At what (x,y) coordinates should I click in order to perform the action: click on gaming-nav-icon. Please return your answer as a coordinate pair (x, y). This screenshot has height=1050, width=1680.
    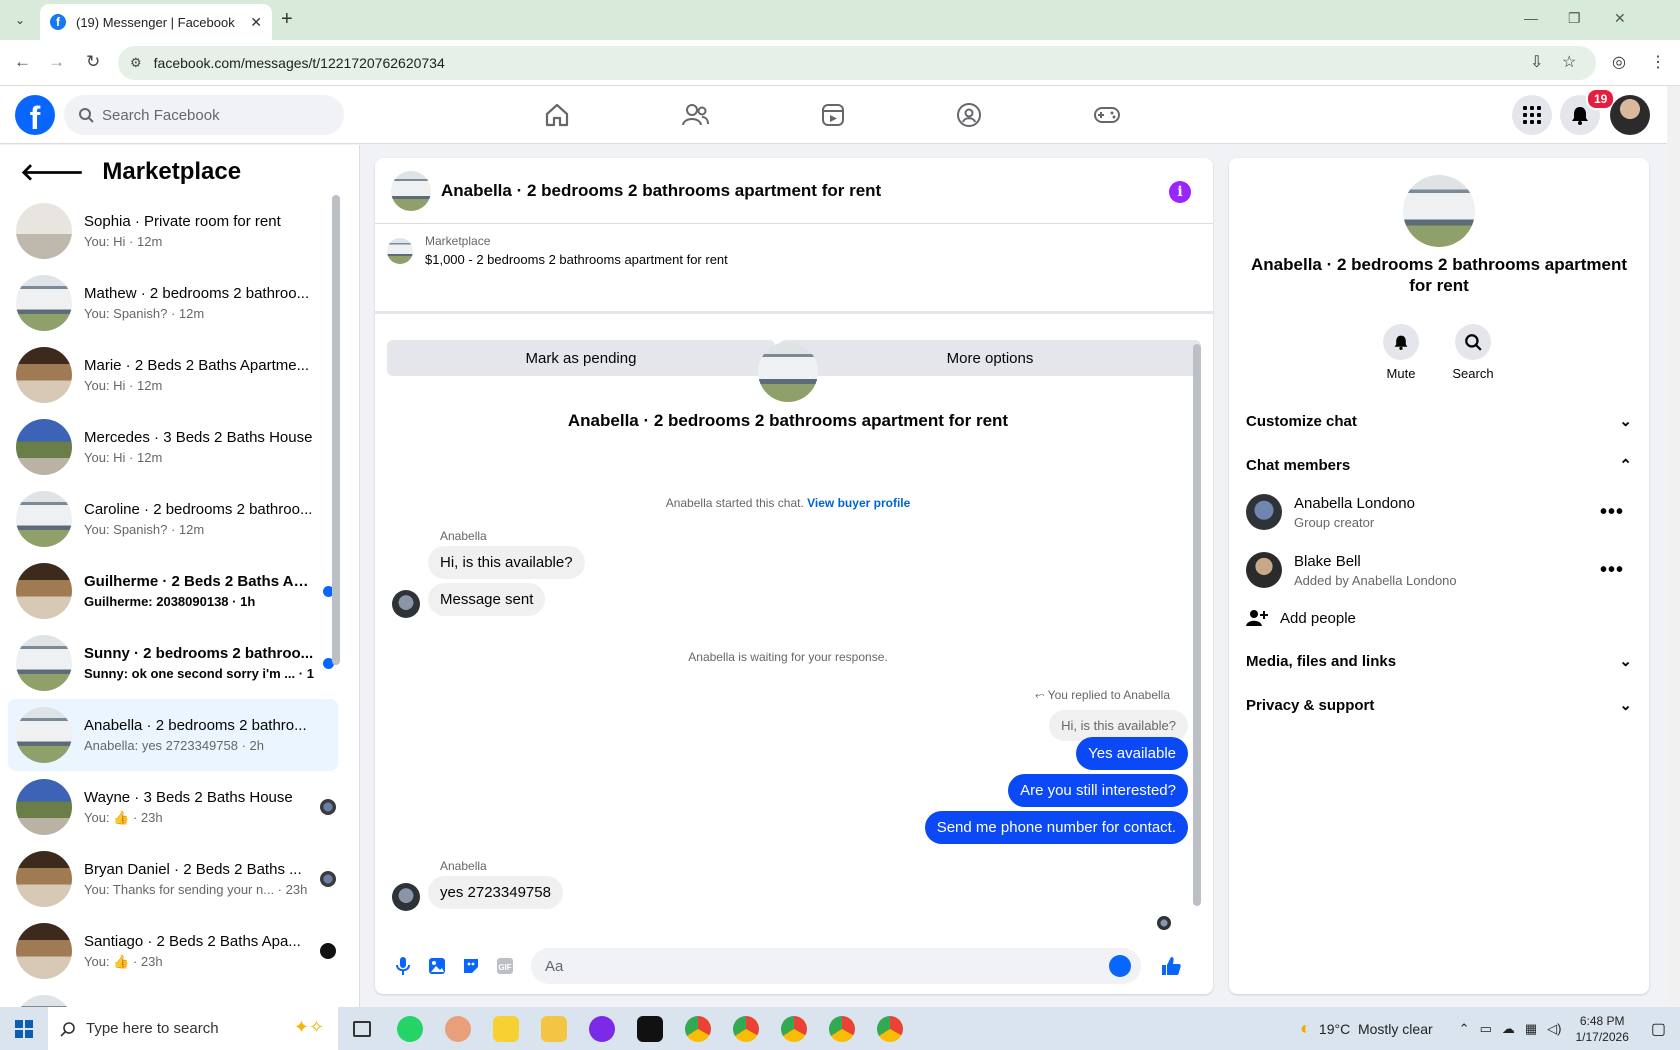
    Looking at the image, I should click on (1107, 115).